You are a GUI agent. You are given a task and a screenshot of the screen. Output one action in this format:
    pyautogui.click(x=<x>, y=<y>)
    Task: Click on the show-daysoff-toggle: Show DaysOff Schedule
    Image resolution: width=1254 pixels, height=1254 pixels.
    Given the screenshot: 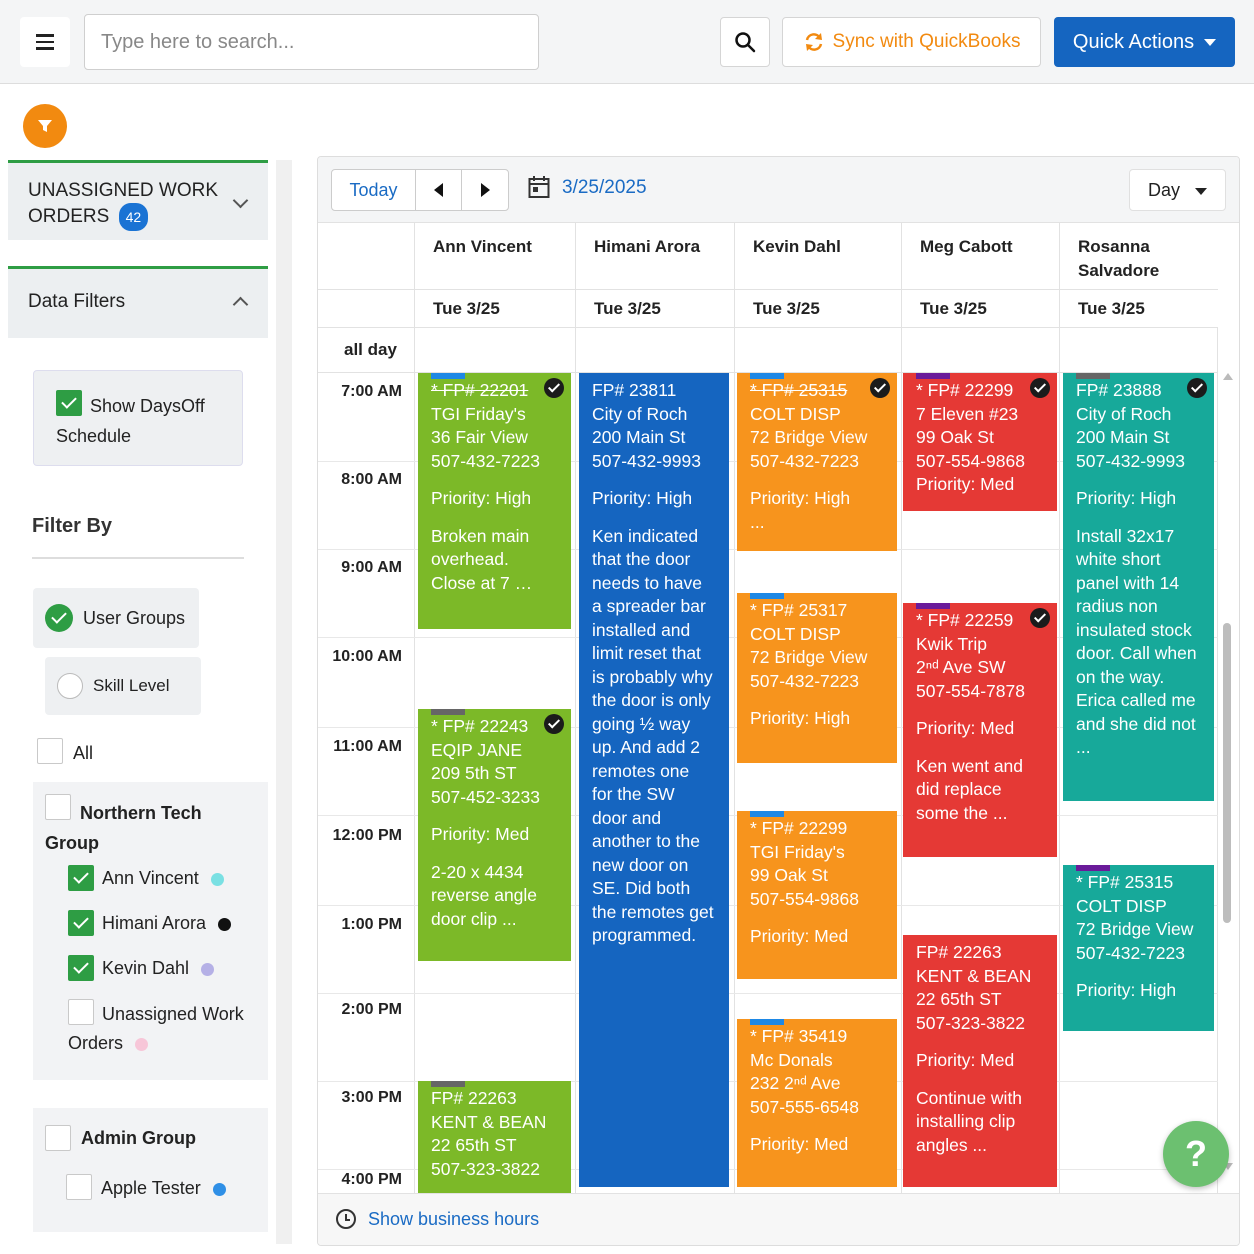 What is the action you would take?
    pyautogui.click(x=138, y=418)
    